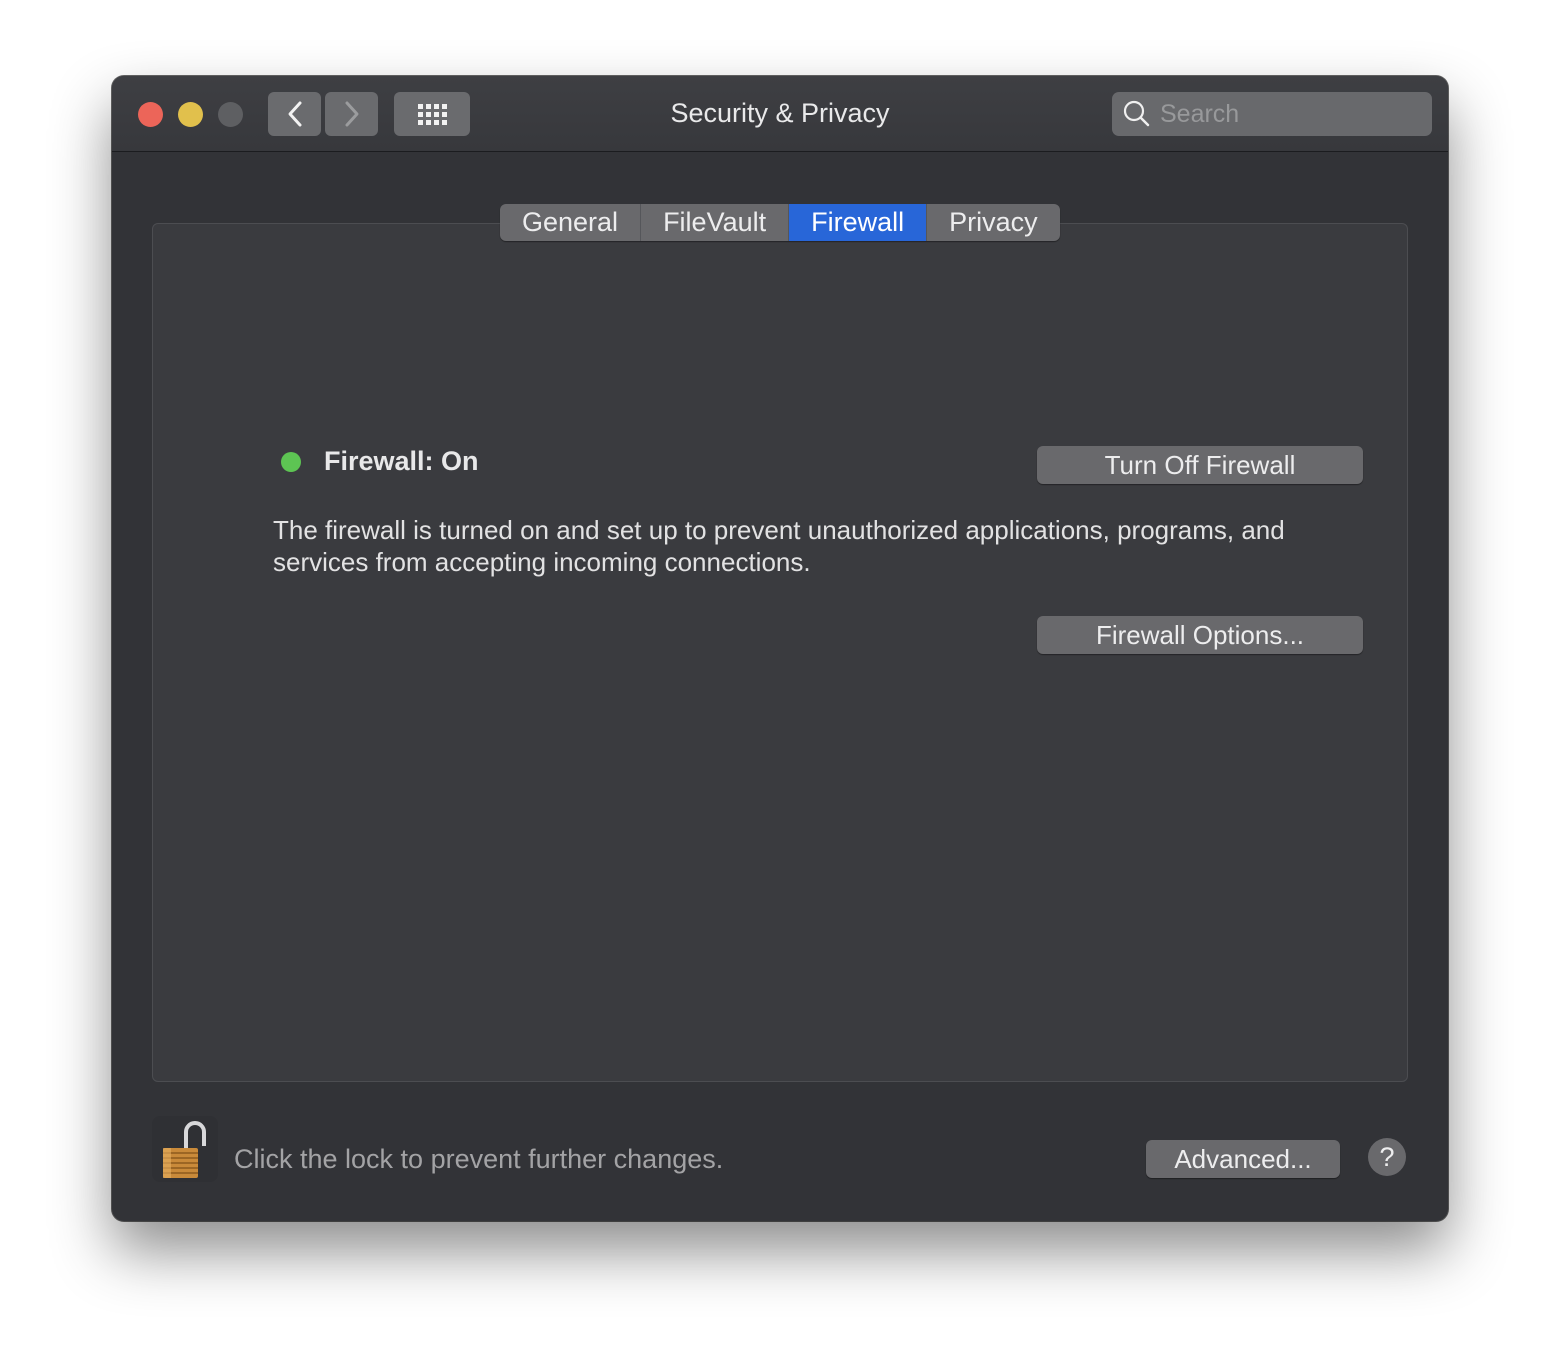 This screenshot has width=1560, height=1370. Describe the element at coordinates (1290, 114) in the screenshot. I see `search-input` at that location.